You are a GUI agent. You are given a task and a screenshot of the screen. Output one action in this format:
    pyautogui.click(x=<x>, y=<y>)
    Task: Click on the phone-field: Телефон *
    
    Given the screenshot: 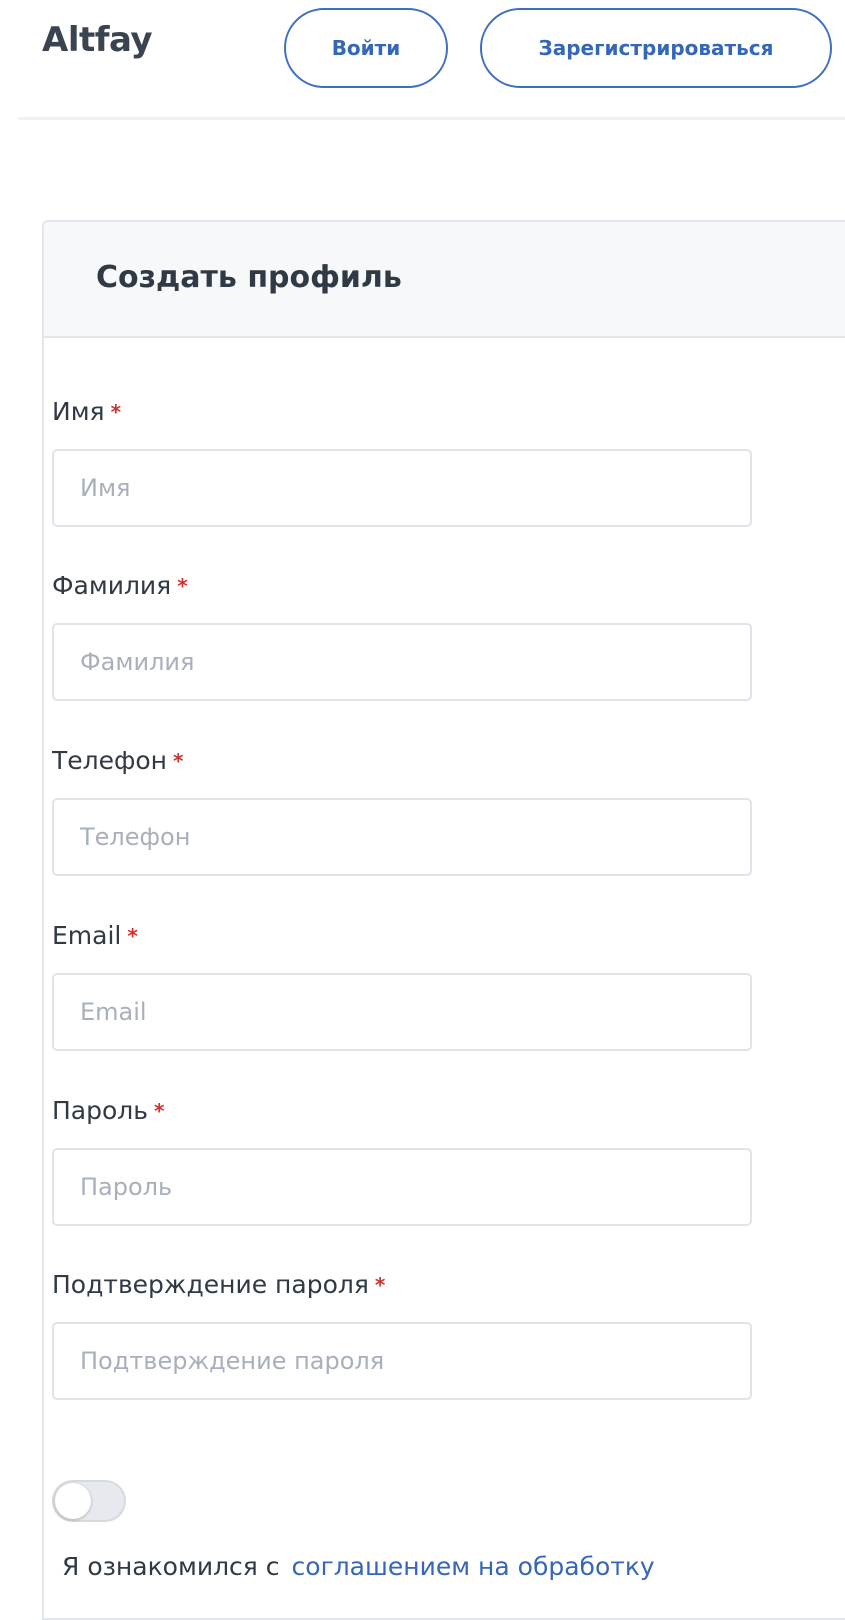 What is the action you would take?
    pyautogui.click(x=402, y=808)
    